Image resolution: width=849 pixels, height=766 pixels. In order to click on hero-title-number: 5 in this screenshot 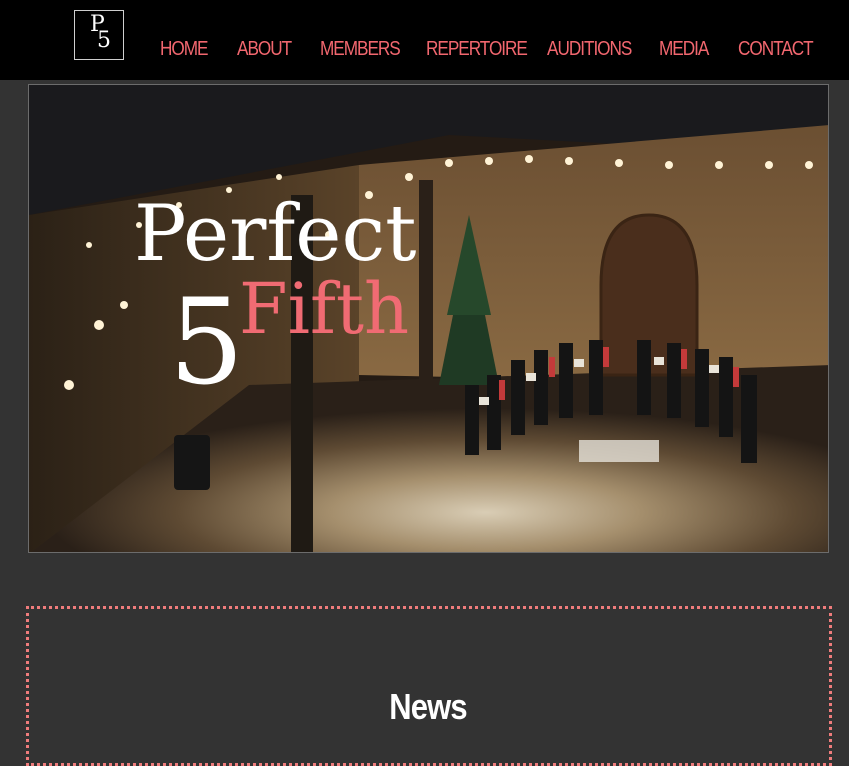, I will do `click(206, 342)`.